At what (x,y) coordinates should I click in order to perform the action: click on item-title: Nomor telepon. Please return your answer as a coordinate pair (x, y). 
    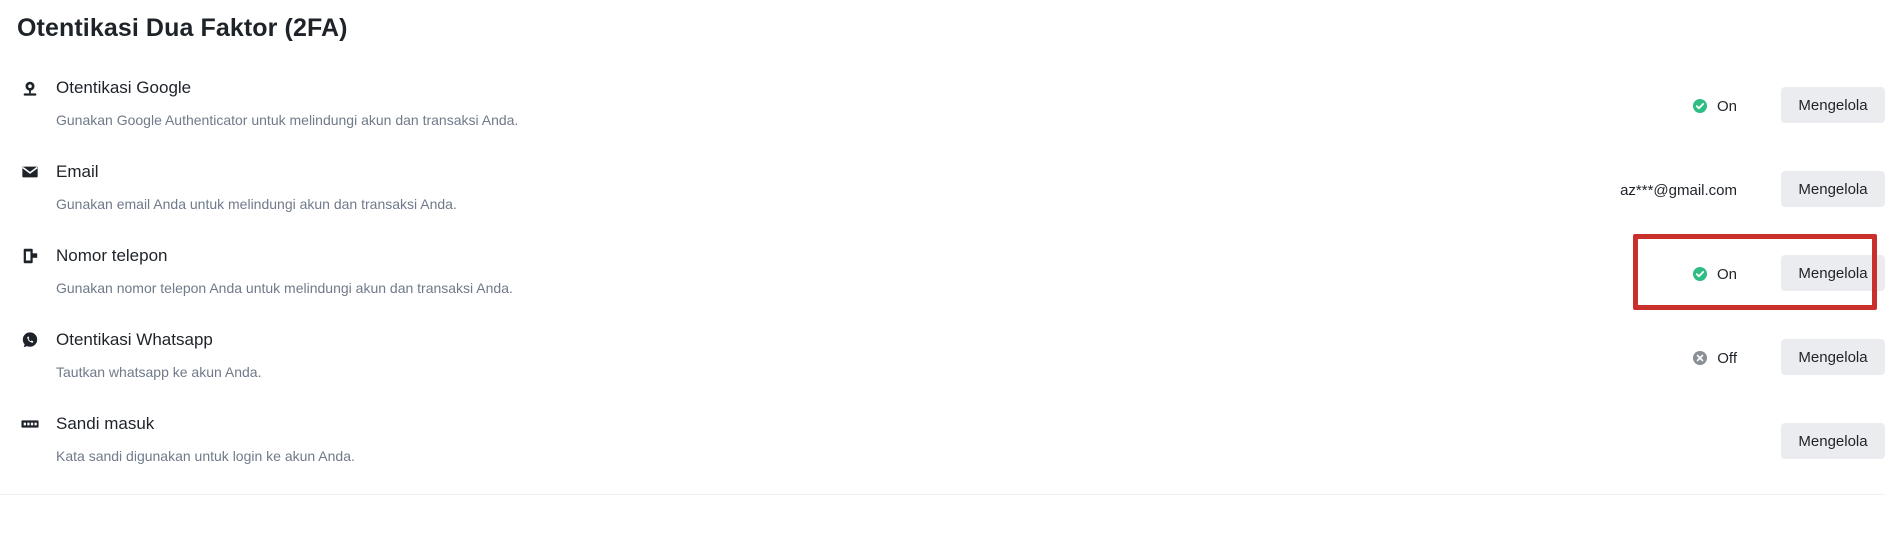
    Looking at the image, I should click on (112, 255).